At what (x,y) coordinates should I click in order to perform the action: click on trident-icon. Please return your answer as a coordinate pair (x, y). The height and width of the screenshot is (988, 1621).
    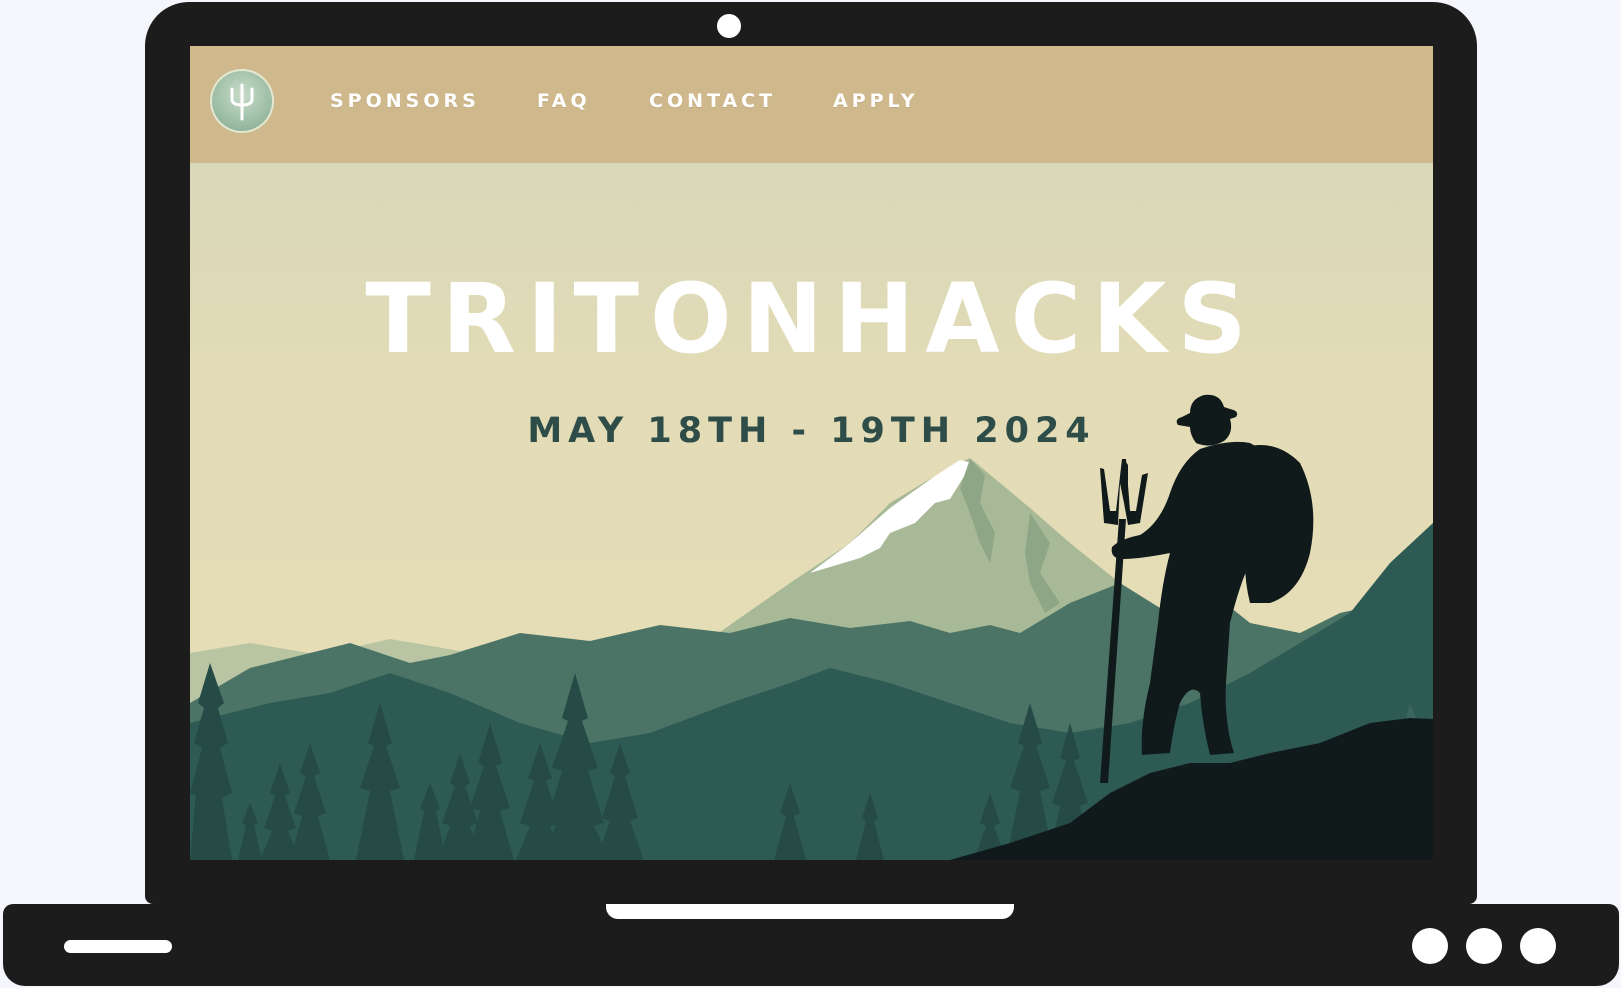
    Looking at the image, I should click on (242, 102).